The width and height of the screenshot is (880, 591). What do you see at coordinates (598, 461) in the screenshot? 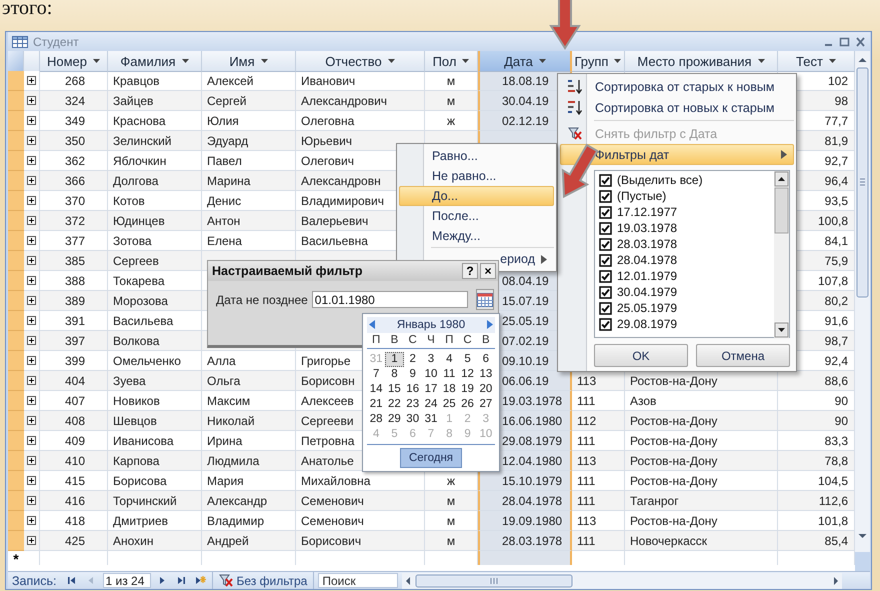
I see `table-cell: 113` at bounding box center [598, 461].